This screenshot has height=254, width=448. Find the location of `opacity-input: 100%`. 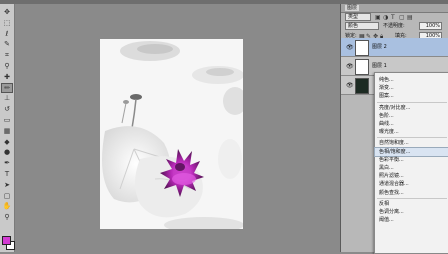

opacity-input: 100% is located at coordinates (430, 26).